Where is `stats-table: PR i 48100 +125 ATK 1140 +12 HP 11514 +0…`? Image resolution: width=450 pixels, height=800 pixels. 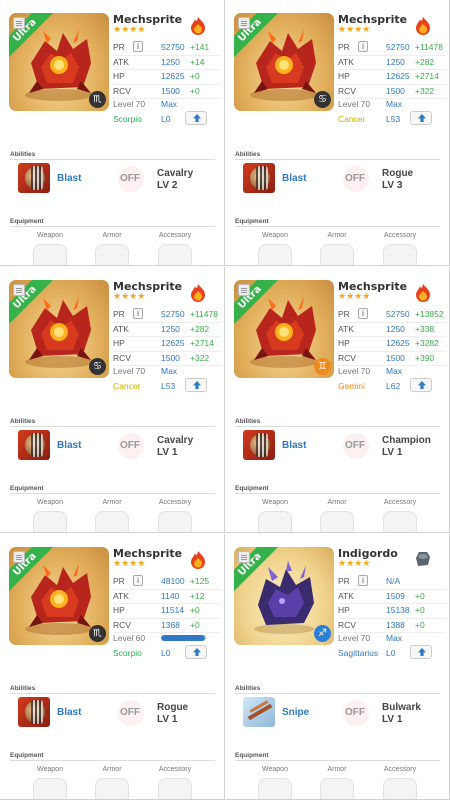
stats-table: PR i 48100 +125 ATK 1140 +12 HP 11514 +0… is located at coordinates (167, 604).